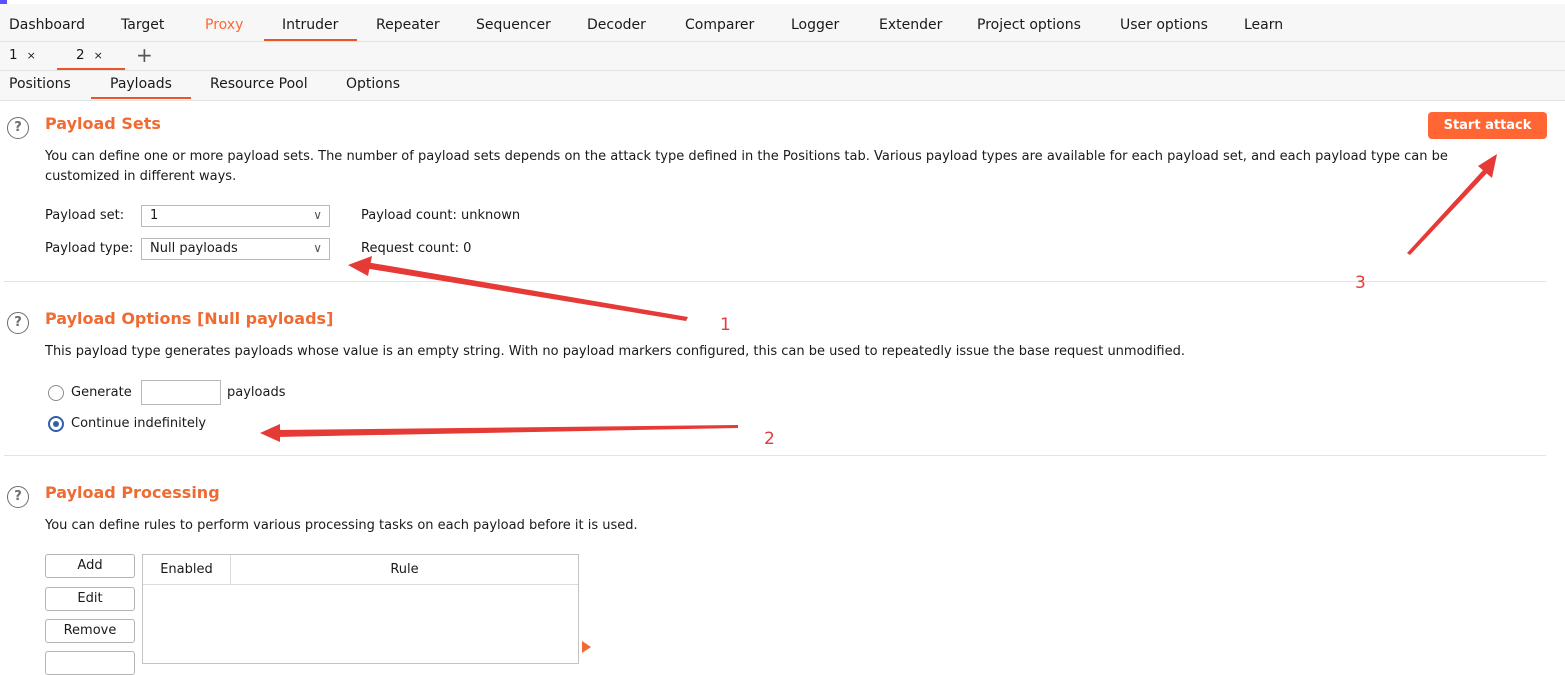 Image resolution: width=1565 pixels, height=675 pixels. Describe the element at coordinates (103, 123) in the screenshot. I see `payload-sets-title: Payload Sets` at that location.